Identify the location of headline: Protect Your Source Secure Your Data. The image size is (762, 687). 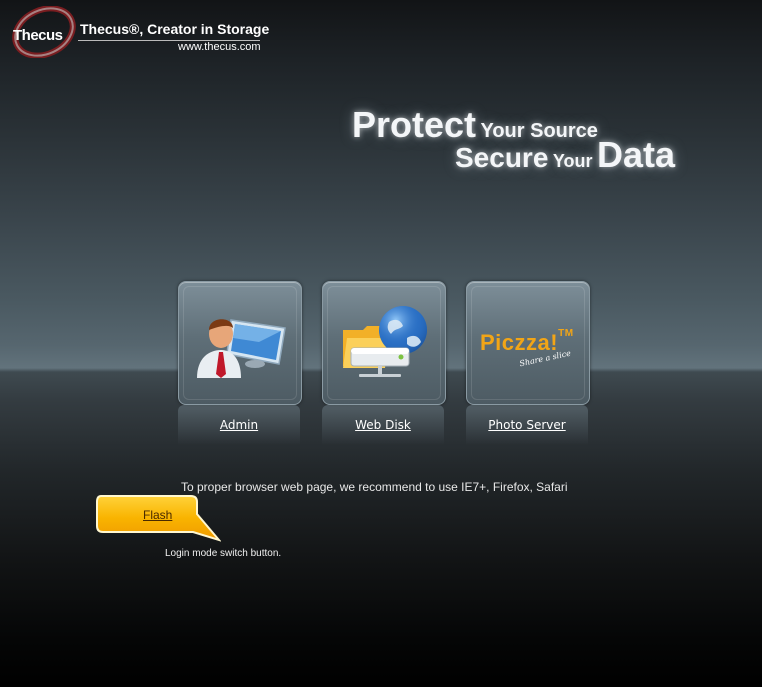
(540, 144).